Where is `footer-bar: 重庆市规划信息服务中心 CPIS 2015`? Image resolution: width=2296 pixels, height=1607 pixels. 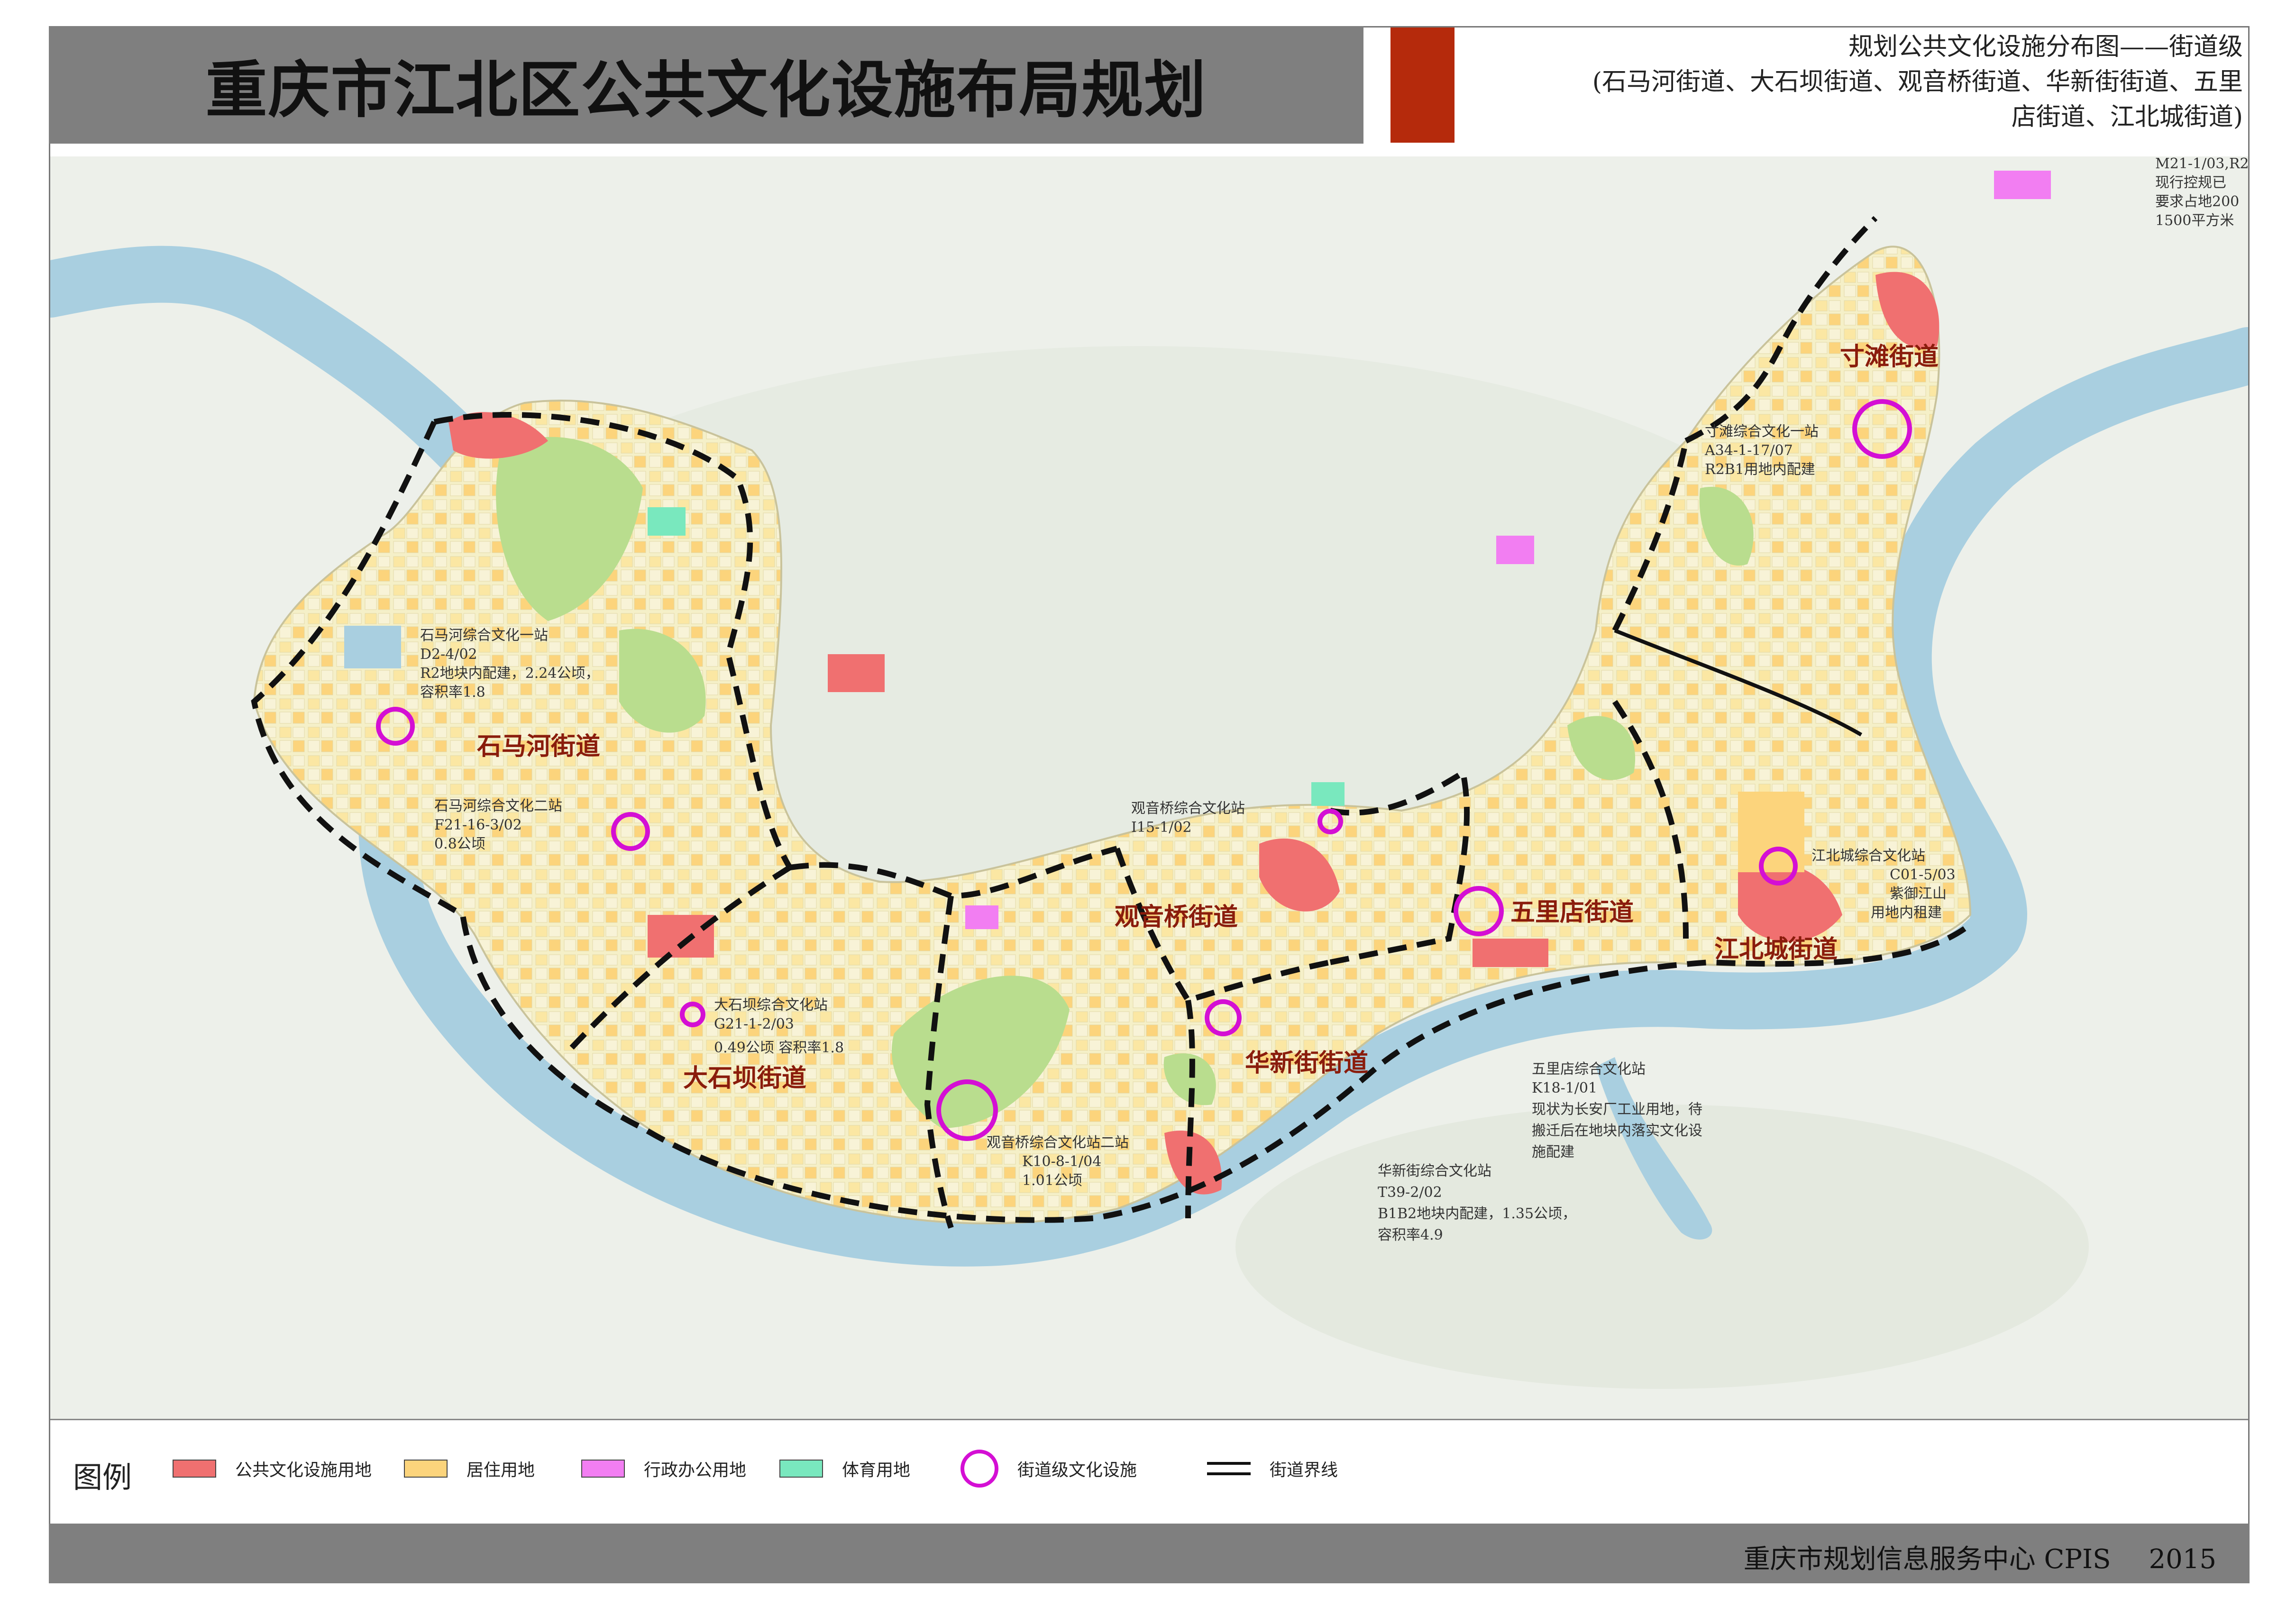
footer-bar: 重庆市规划信息服务中心 CPIS 2015 is located at coordinates (1149, 1554).